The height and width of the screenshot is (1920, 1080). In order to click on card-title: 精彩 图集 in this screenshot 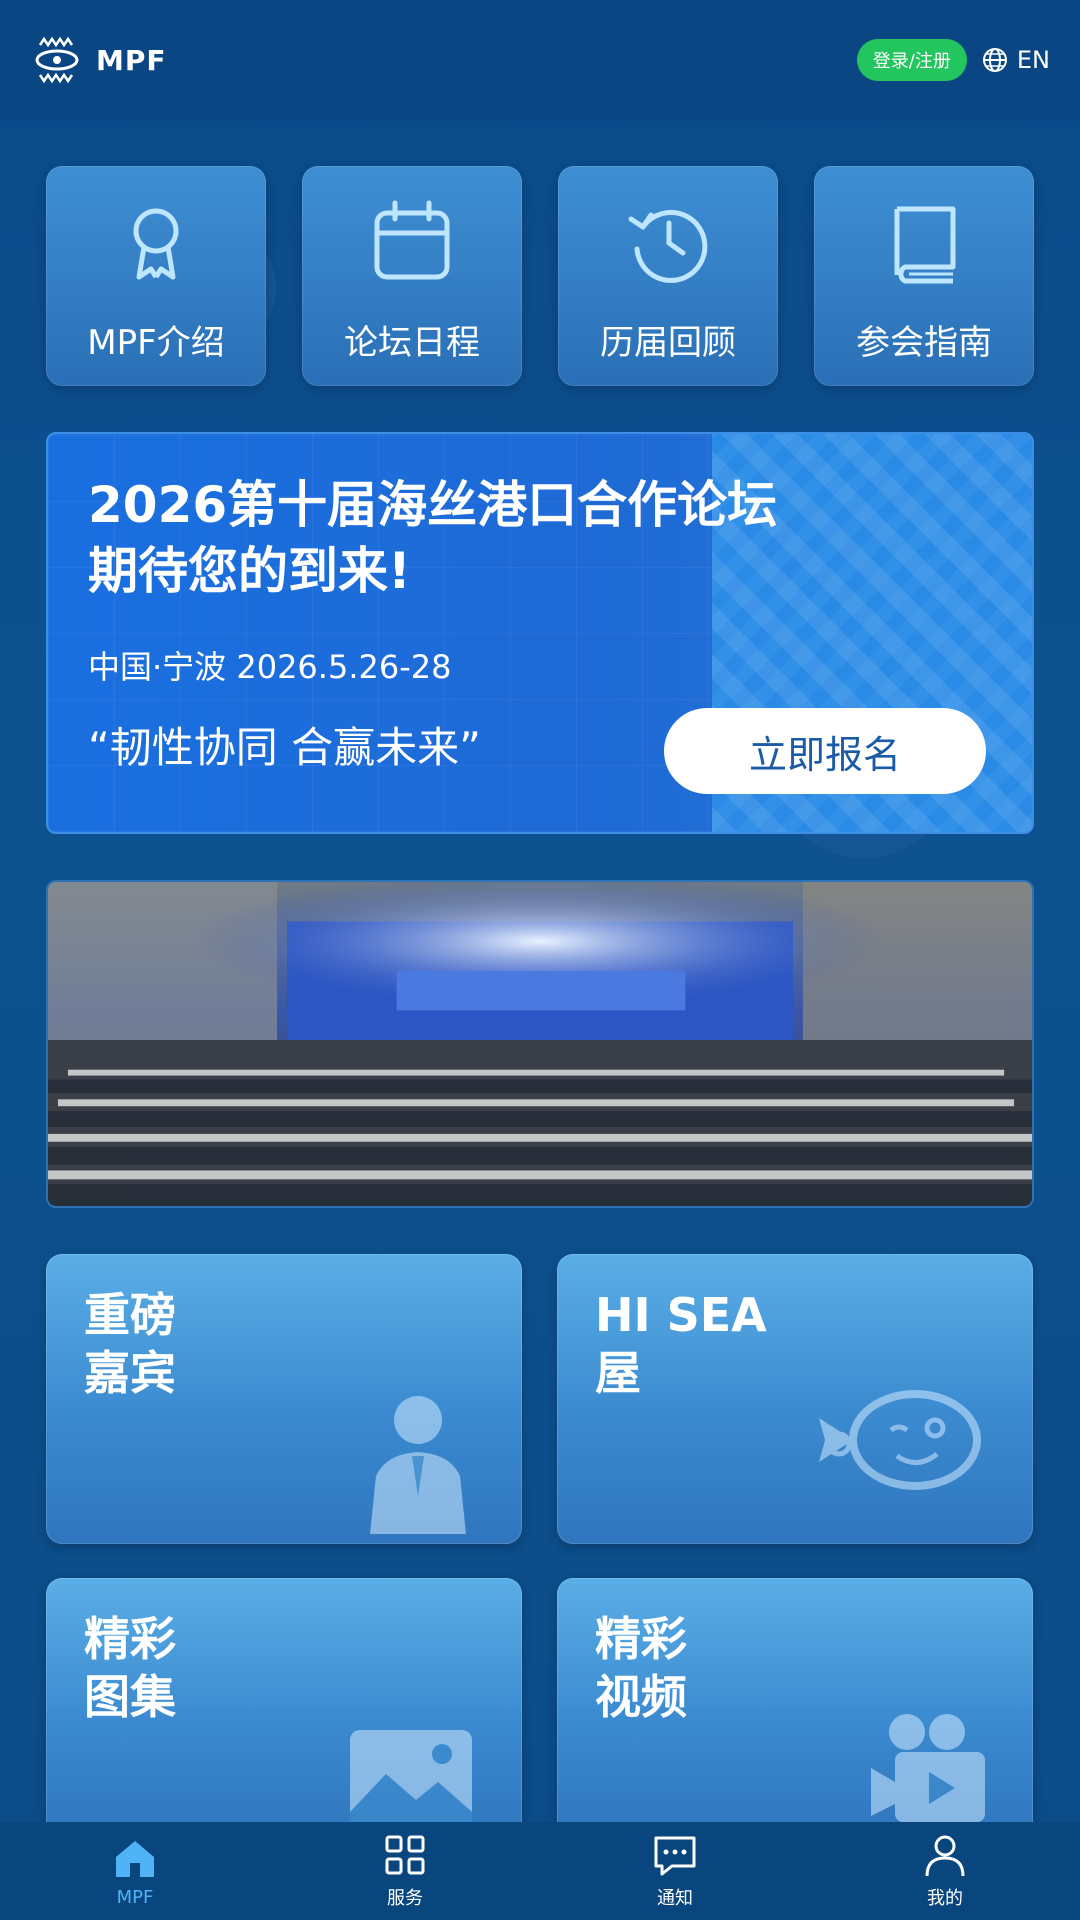, I will do `click(130, 1668)`.